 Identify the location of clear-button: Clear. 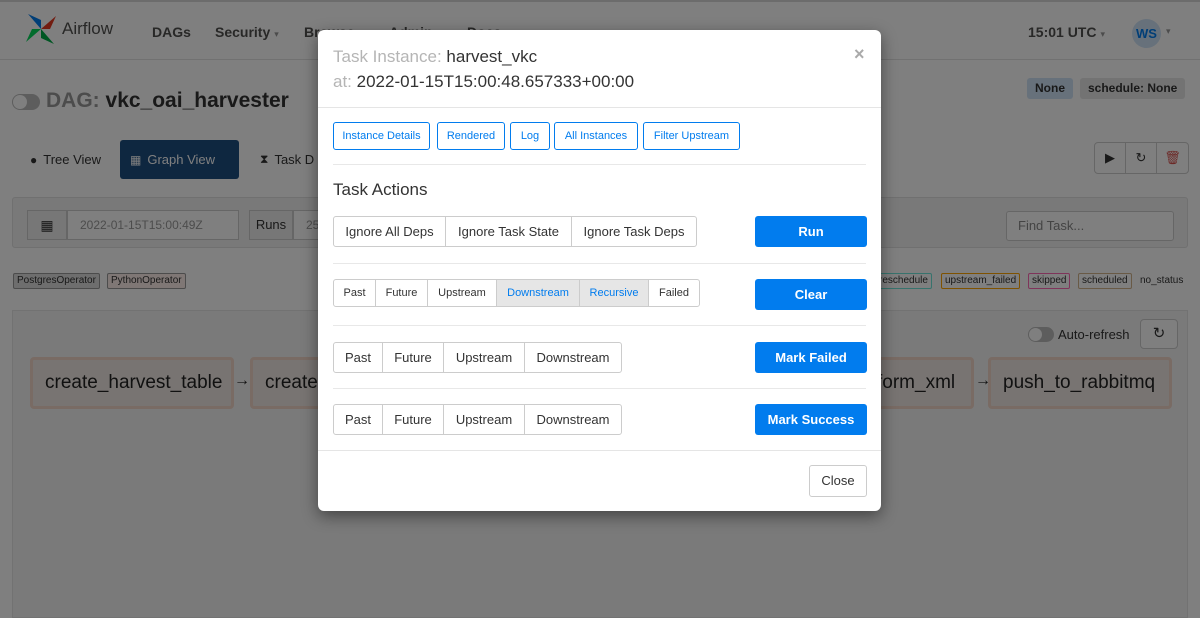
(811, 294).